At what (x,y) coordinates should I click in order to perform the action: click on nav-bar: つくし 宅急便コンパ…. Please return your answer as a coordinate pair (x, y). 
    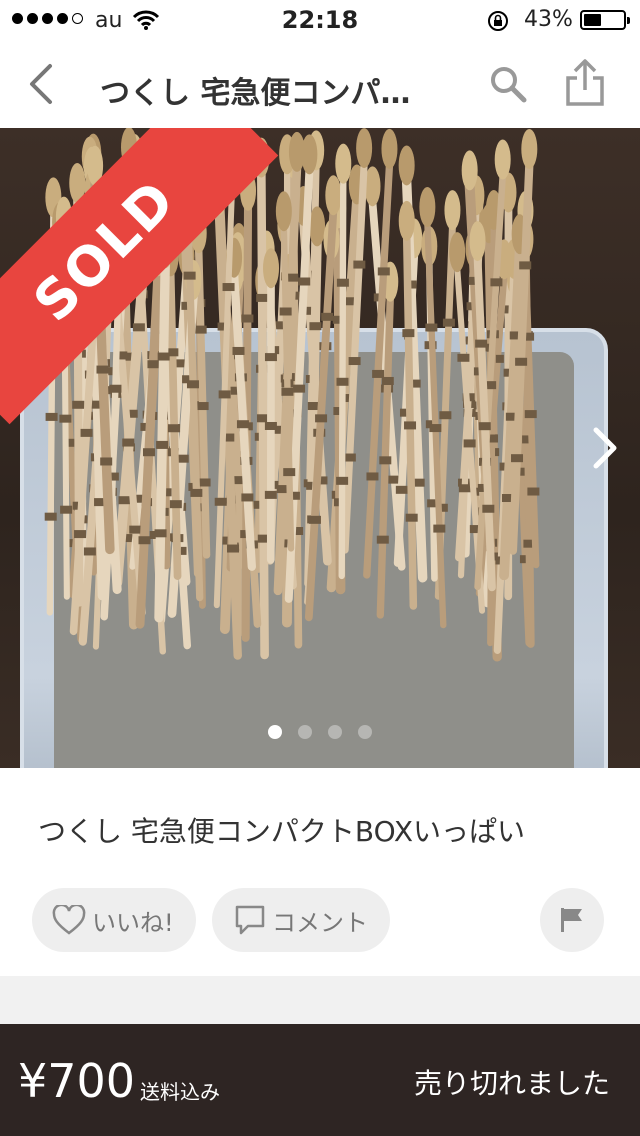
    Looking at the image, I should click on (320, 84).